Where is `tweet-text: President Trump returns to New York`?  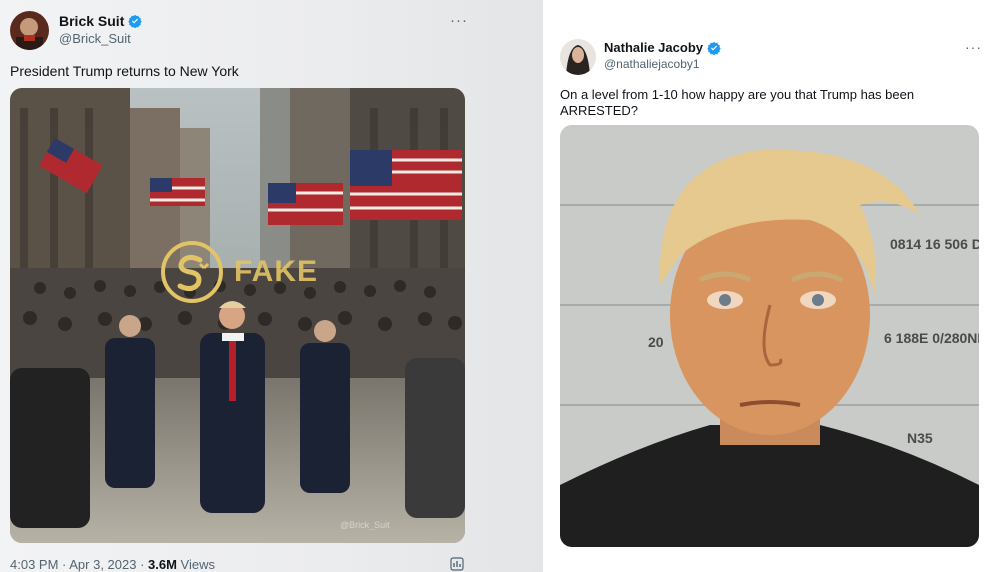 tweet-text: President Trump returns to New York is located at coordinates (124, 71).